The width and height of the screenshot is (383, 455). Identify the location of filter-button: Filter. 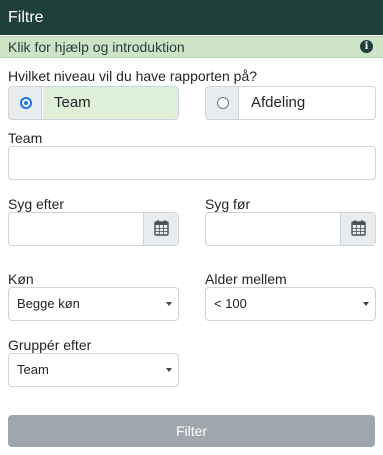
(191, 431).